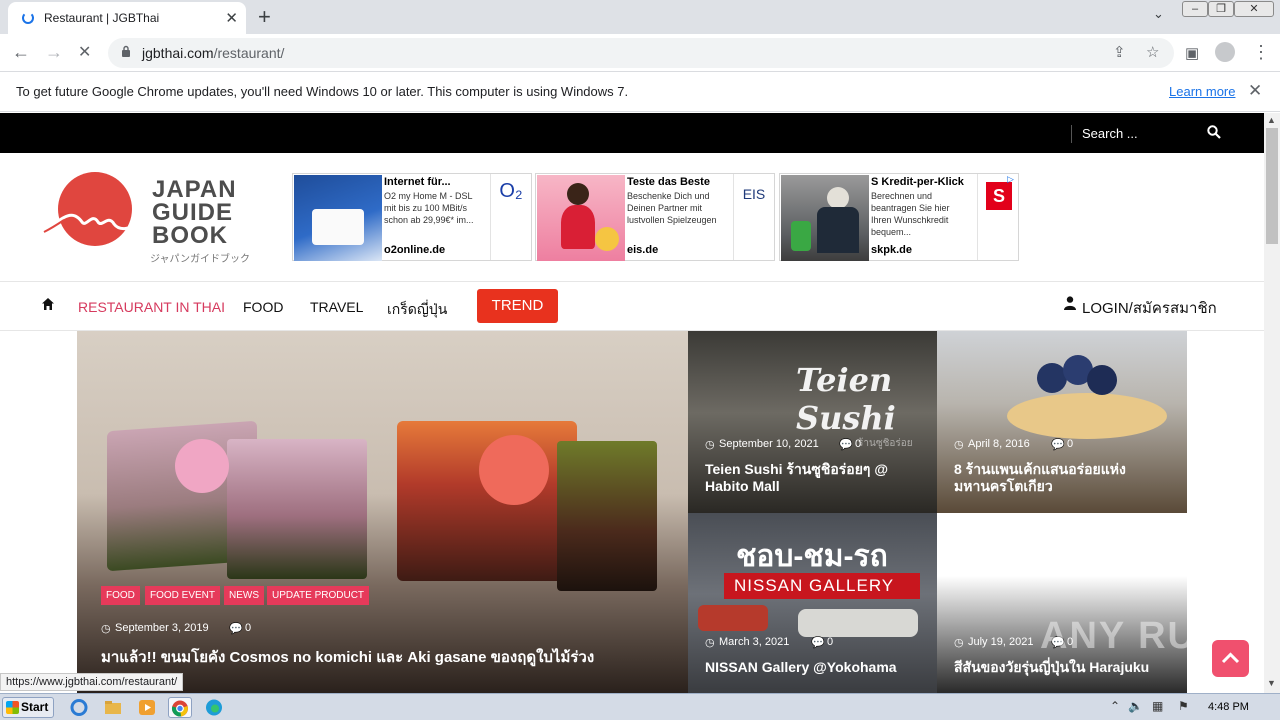  What do you see at coordinates (607, 516) in the screenshot?
I see `sweet-block-right-side` at bounding box center [607, 516].